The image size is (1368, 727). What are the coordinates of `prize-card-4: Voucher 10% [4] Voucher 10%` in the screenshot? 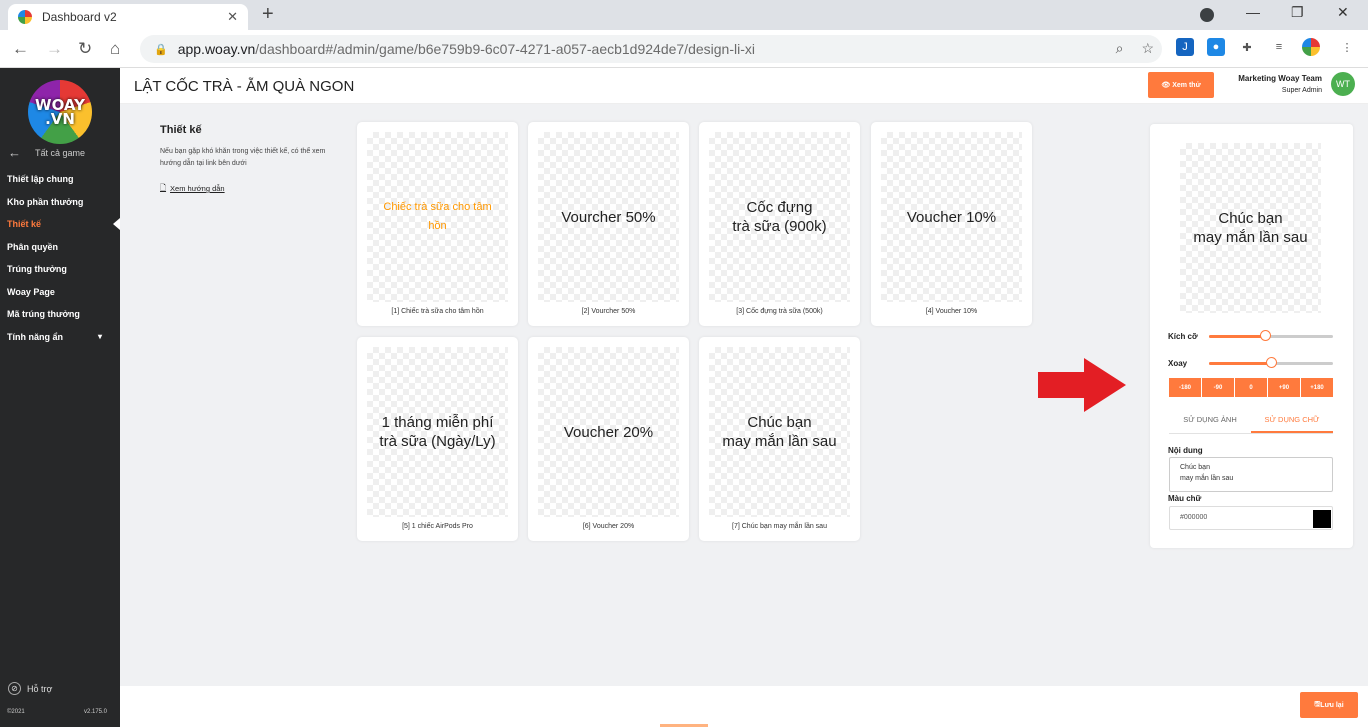 It's located at (951, 224).